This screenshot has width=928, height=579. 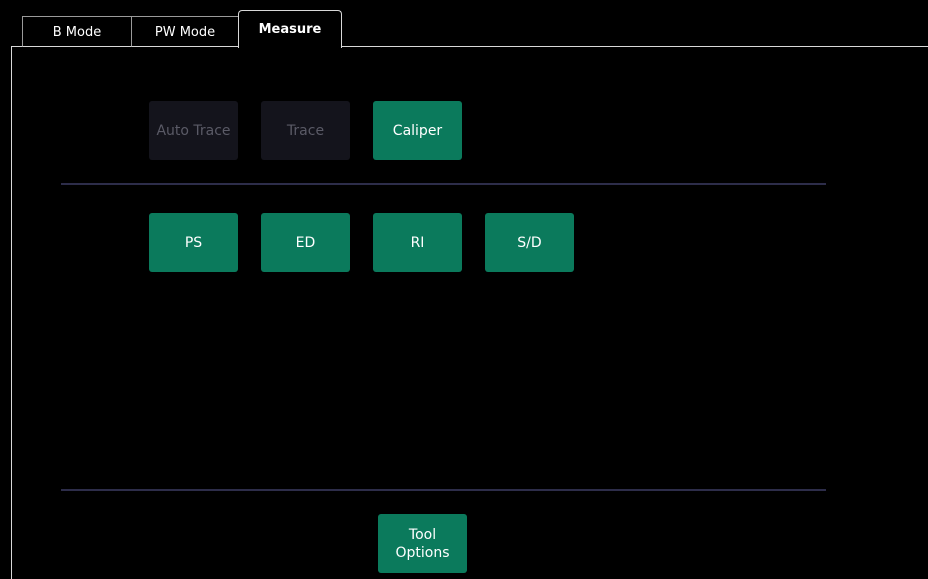 I want to click on s-d-button: S/D, so click(x=529, y=242).